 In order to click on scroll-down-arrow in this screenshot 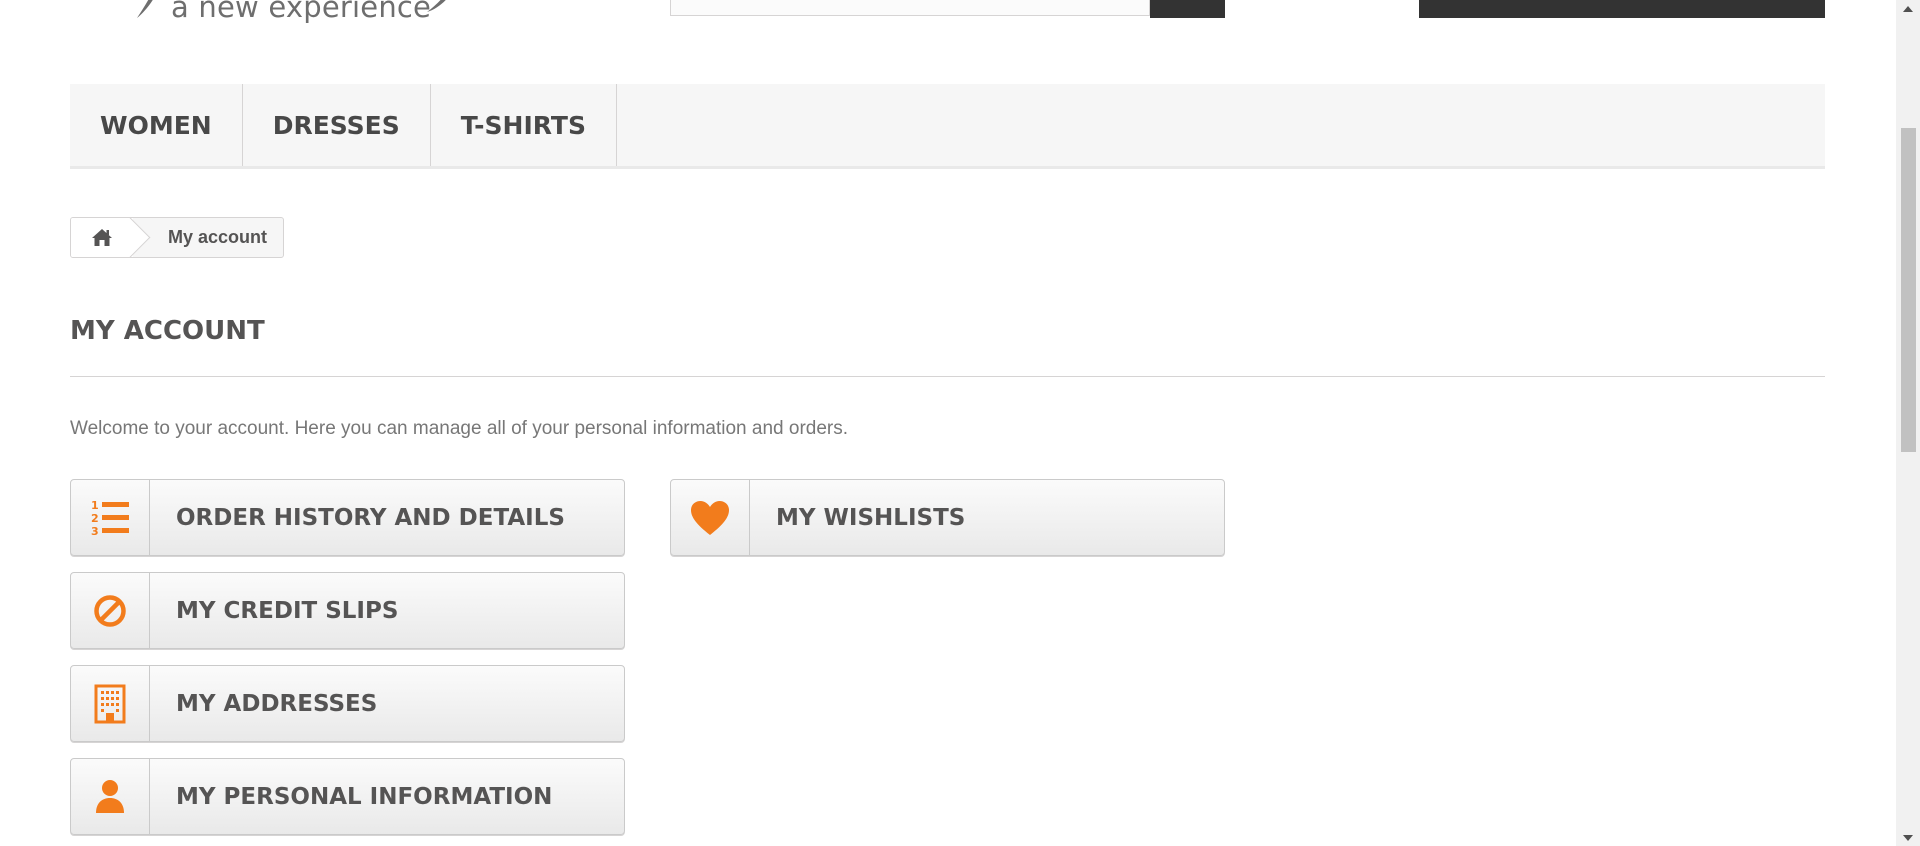, I will do `click(1908, 837)`.